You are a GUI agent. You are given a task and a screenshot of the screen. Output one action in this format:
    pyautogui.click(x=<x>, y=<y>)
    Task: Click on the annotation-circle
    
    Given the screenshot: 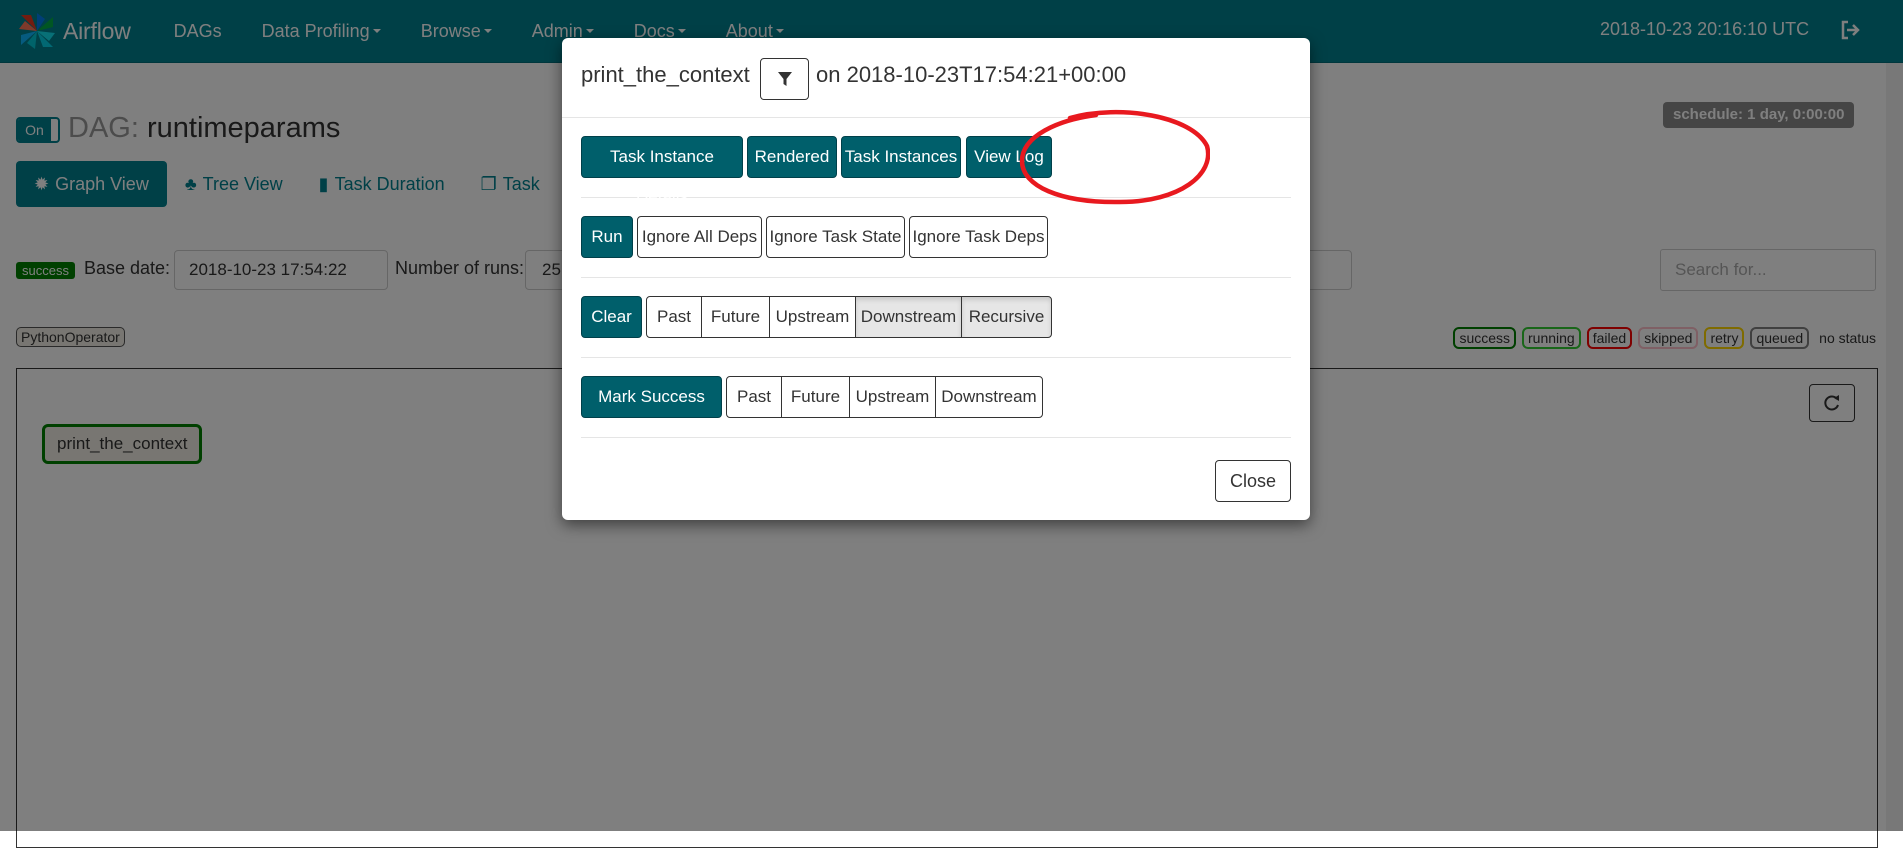 What is the action you would take?
    pyautogui.click(x=1114, y=157)
    